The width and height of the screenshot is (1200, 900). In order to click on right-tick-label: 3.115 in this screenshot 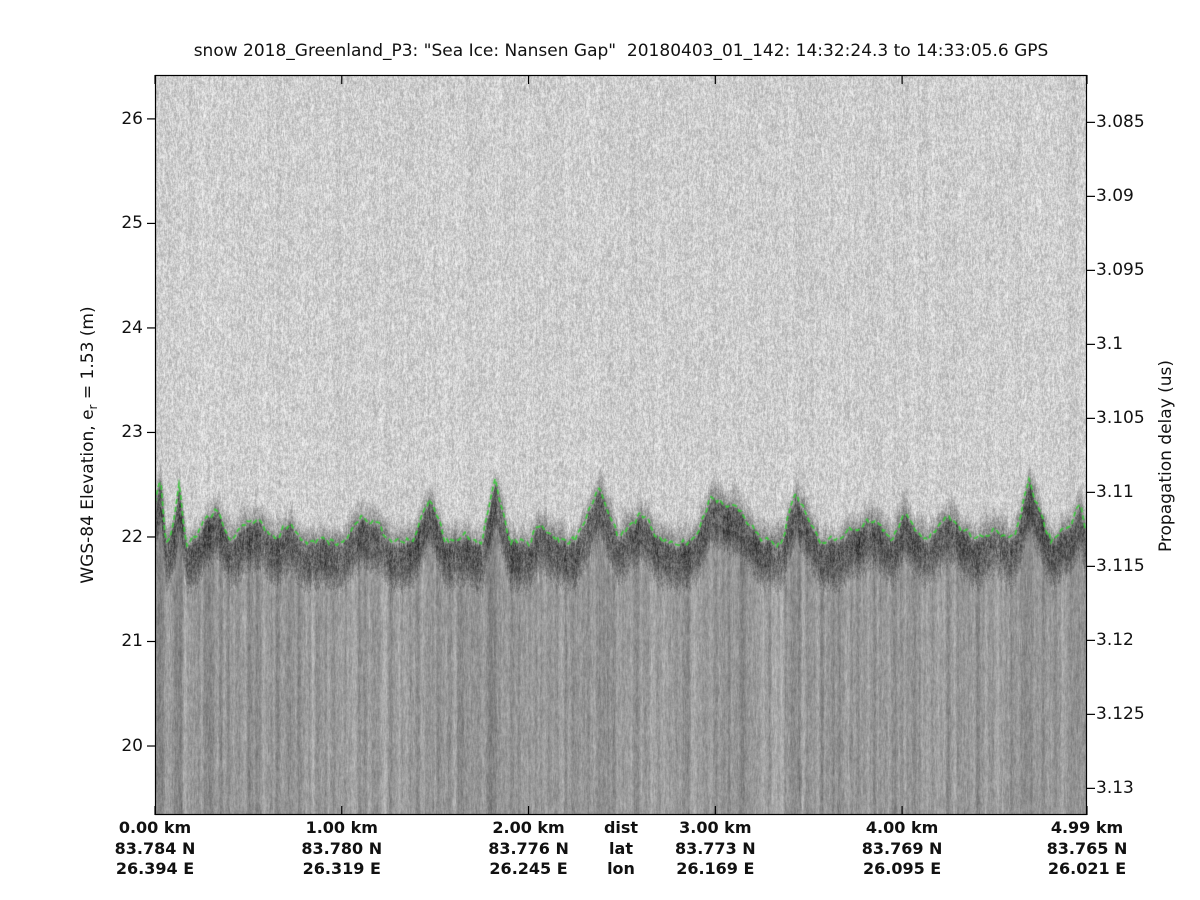, I will do `click(1120, 566)`.